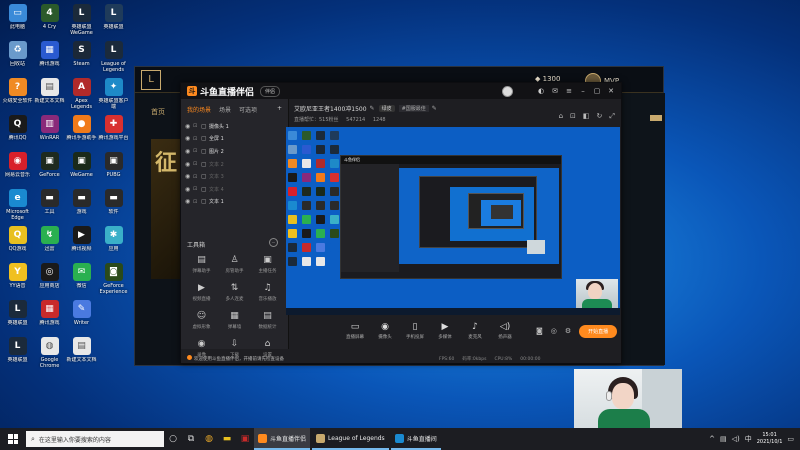 This screenshot has height=450, width=800. I want to click on scene-tab: 场景, so click(225, 109).